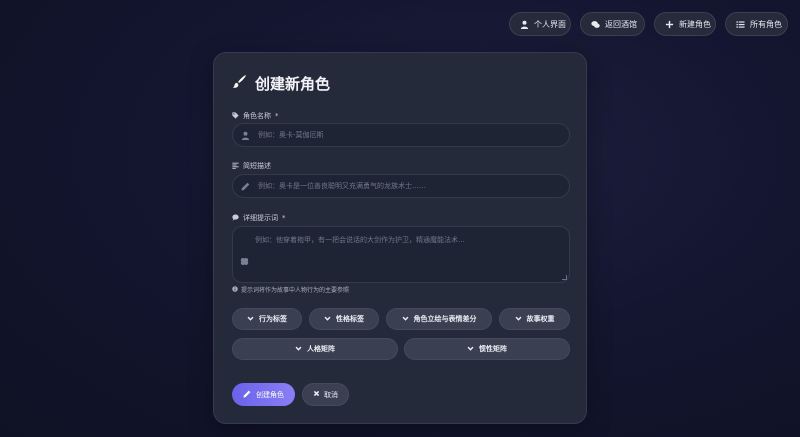 This screenshot has width=800, height=437. I want to click on toggle-behavior-tags: 行为标签, so click(267, 319).